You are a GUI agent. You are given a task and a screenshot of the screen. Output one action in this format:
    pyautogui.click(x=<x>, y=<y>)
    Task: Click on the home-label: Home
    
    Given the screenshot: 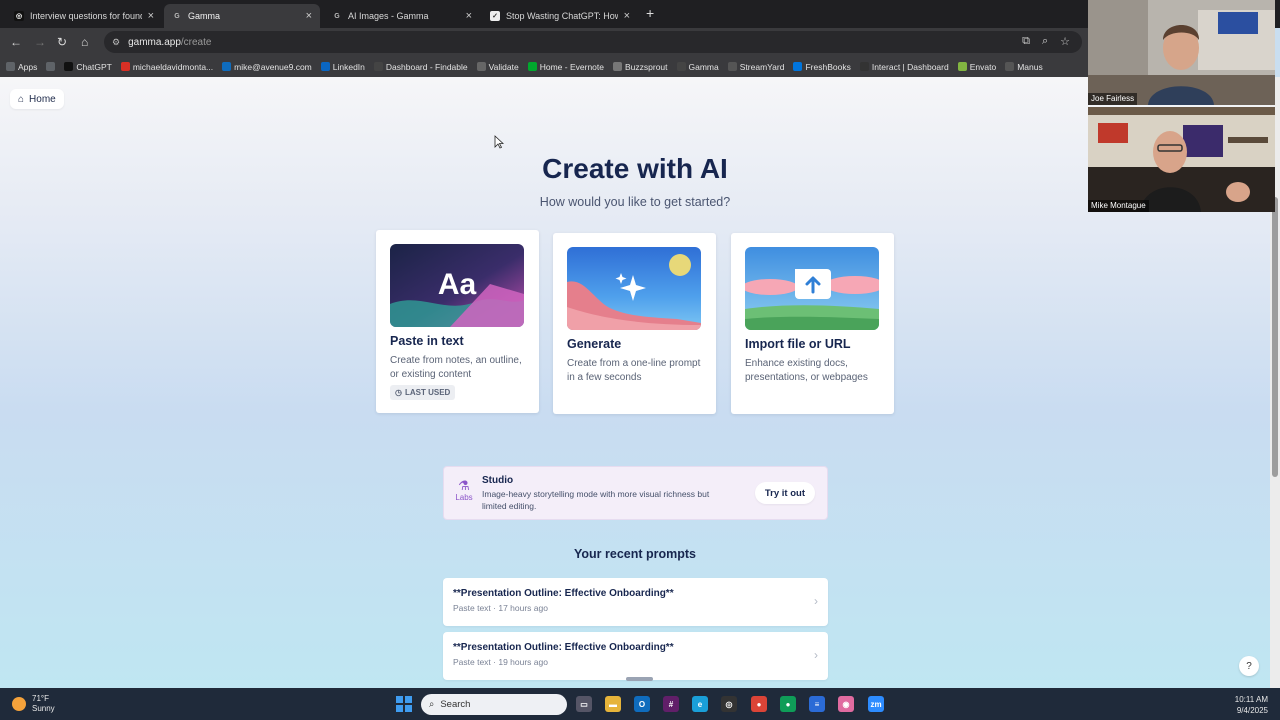 What is the action you would take?
    pyautogui.click(x=42, y=99)
    